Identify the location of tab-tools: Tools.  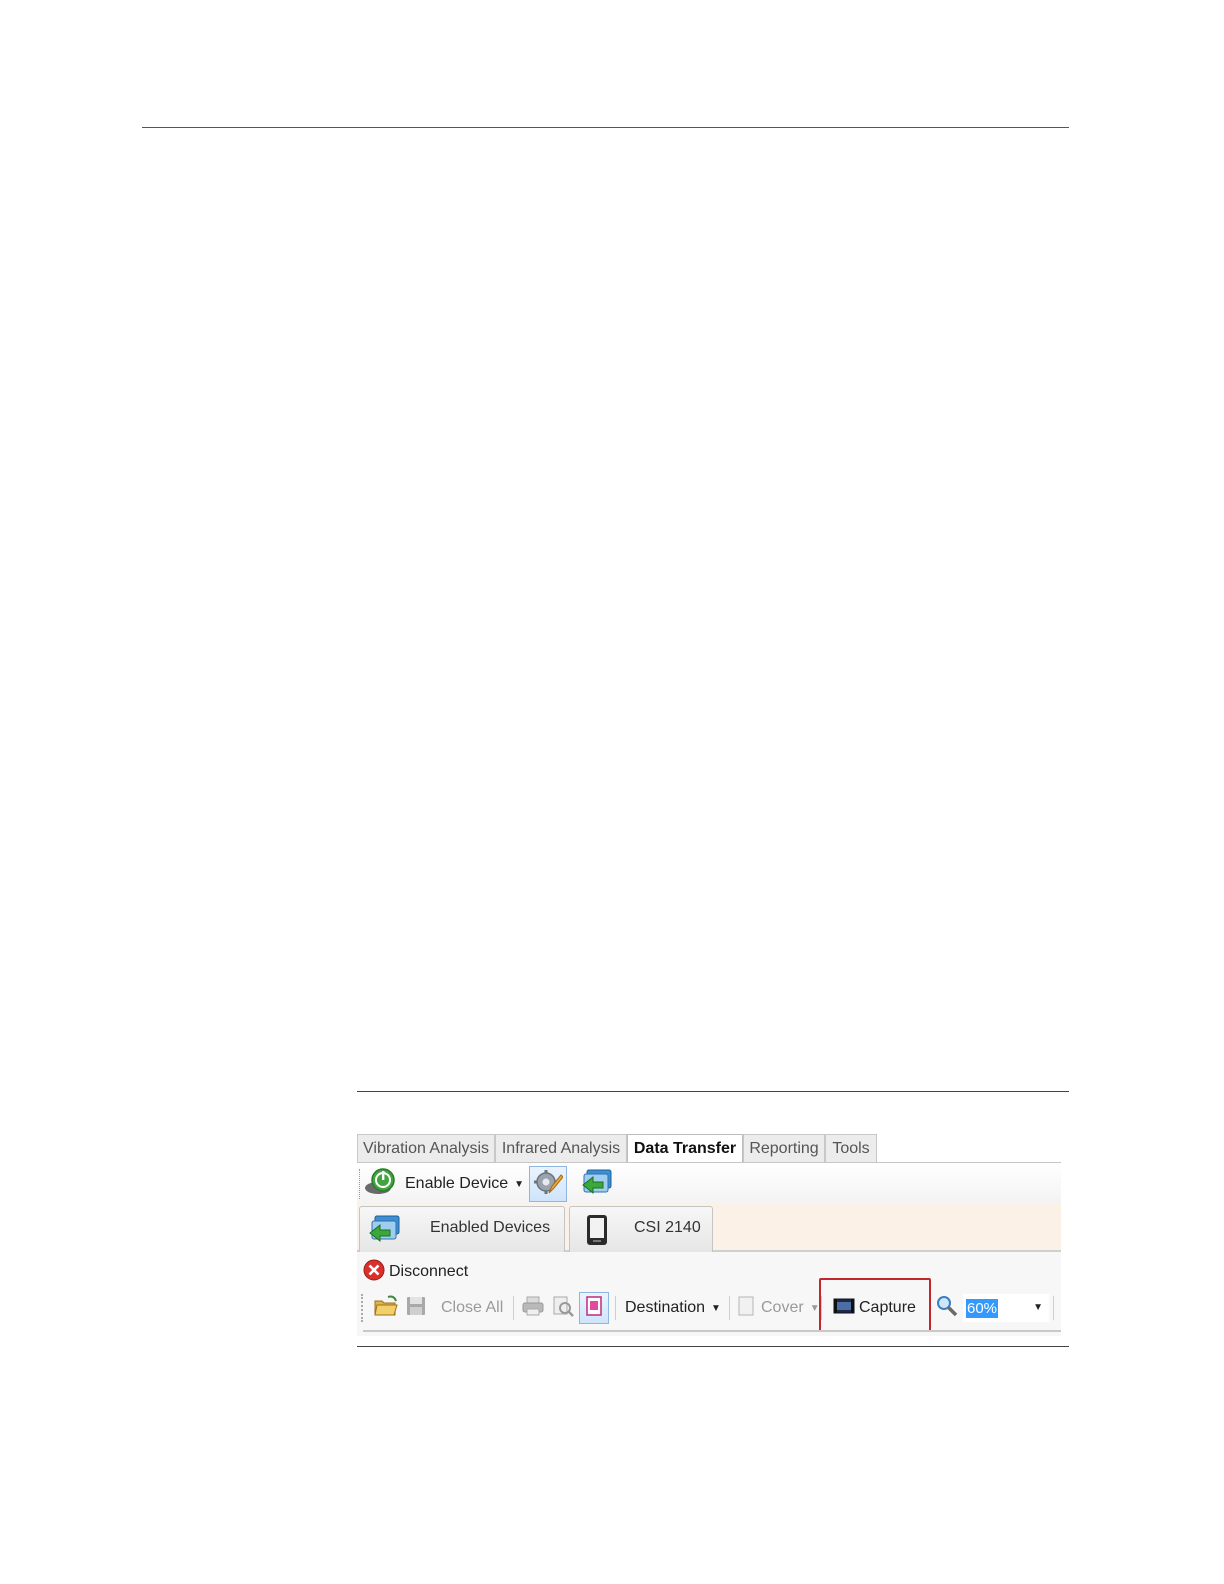
(851, 1148).